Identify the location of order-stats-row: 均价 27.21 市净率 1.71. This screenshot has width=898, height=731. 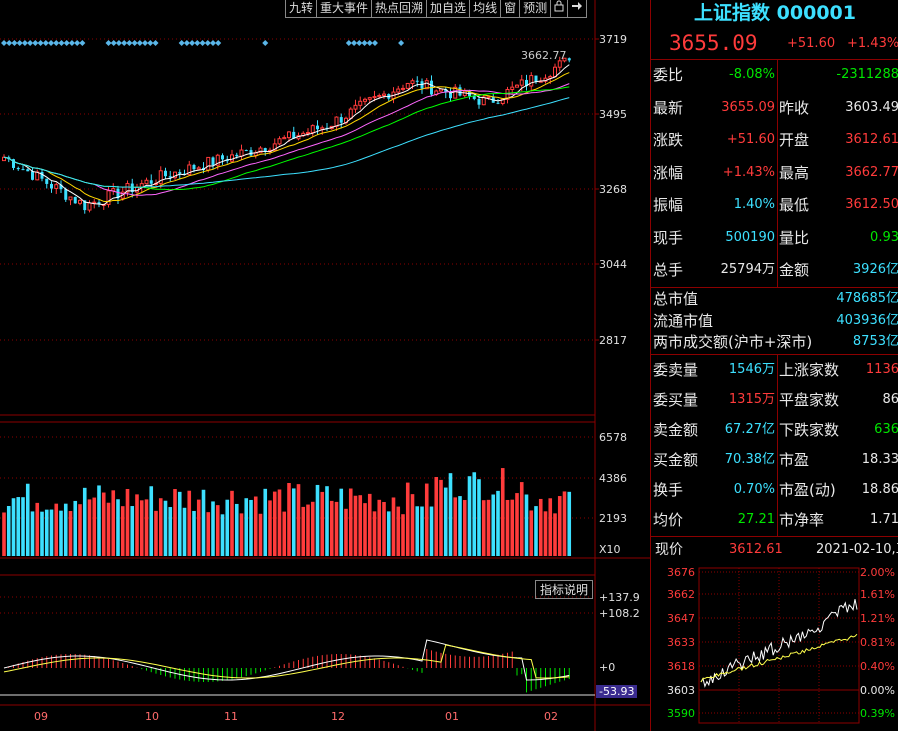
(774, 520).